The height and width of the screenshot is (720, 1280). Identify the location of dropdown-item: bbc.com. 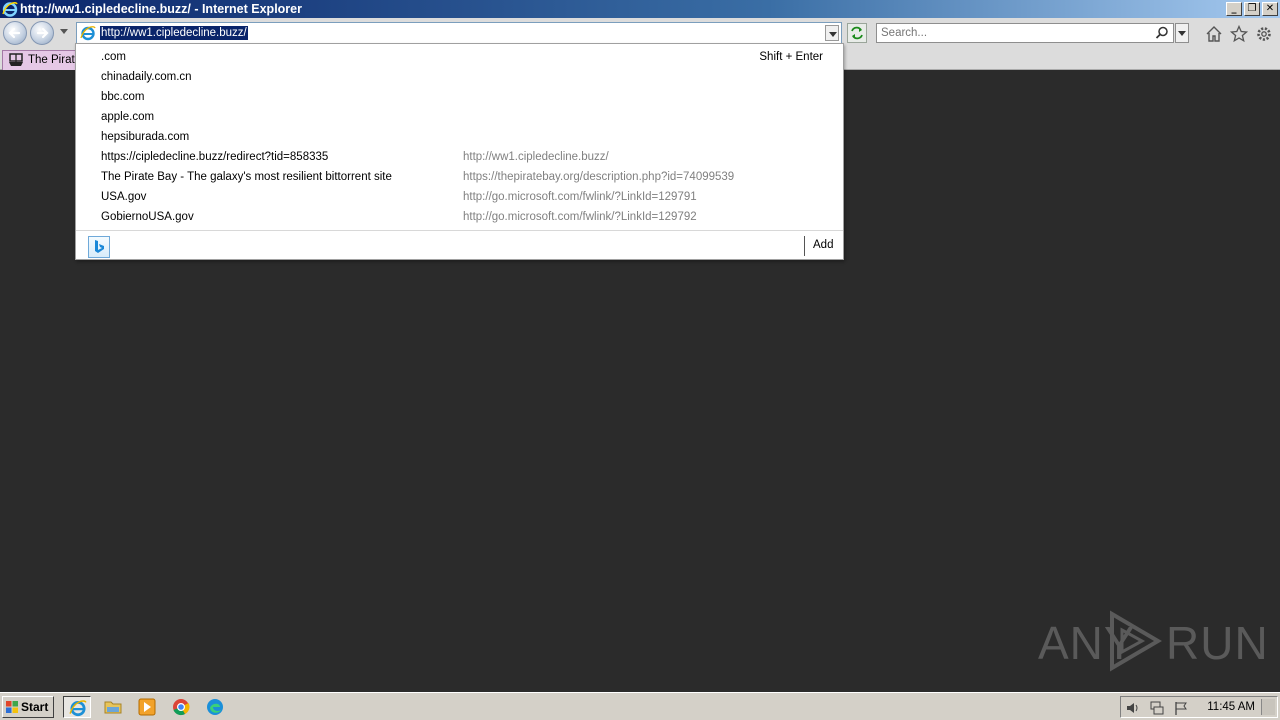
(459, 97).